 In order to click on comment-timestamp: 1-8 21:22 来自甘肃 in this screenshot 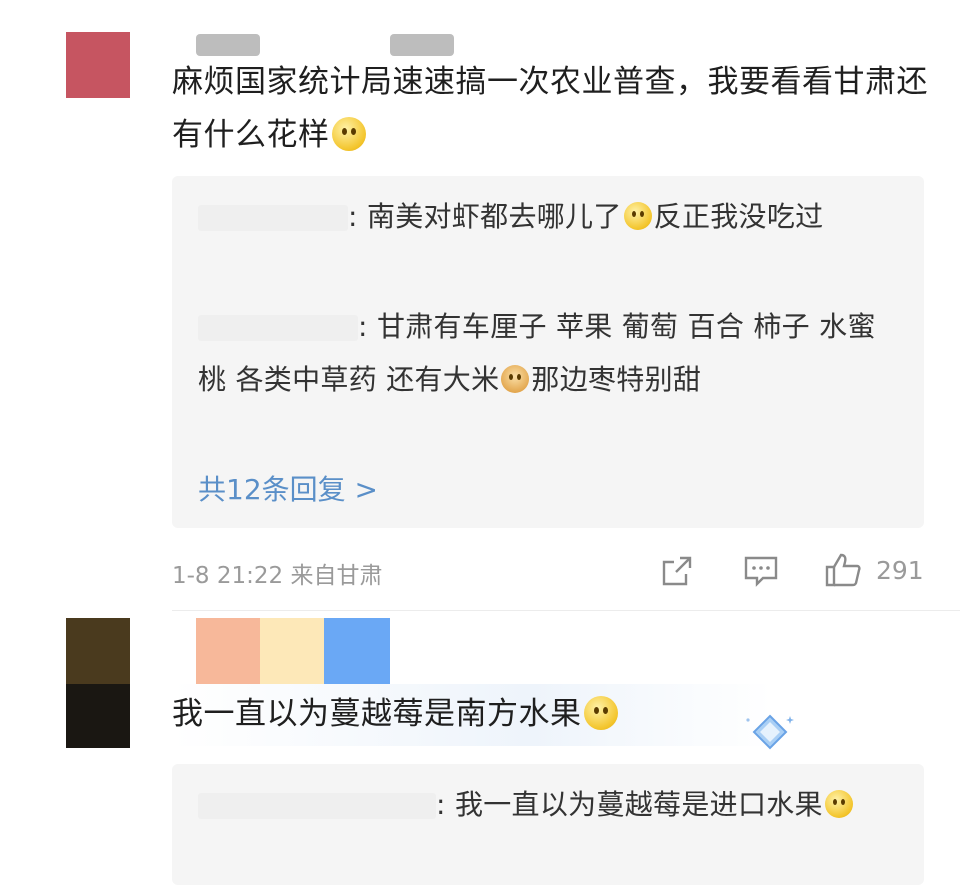, I will do `click(277, 576)`.